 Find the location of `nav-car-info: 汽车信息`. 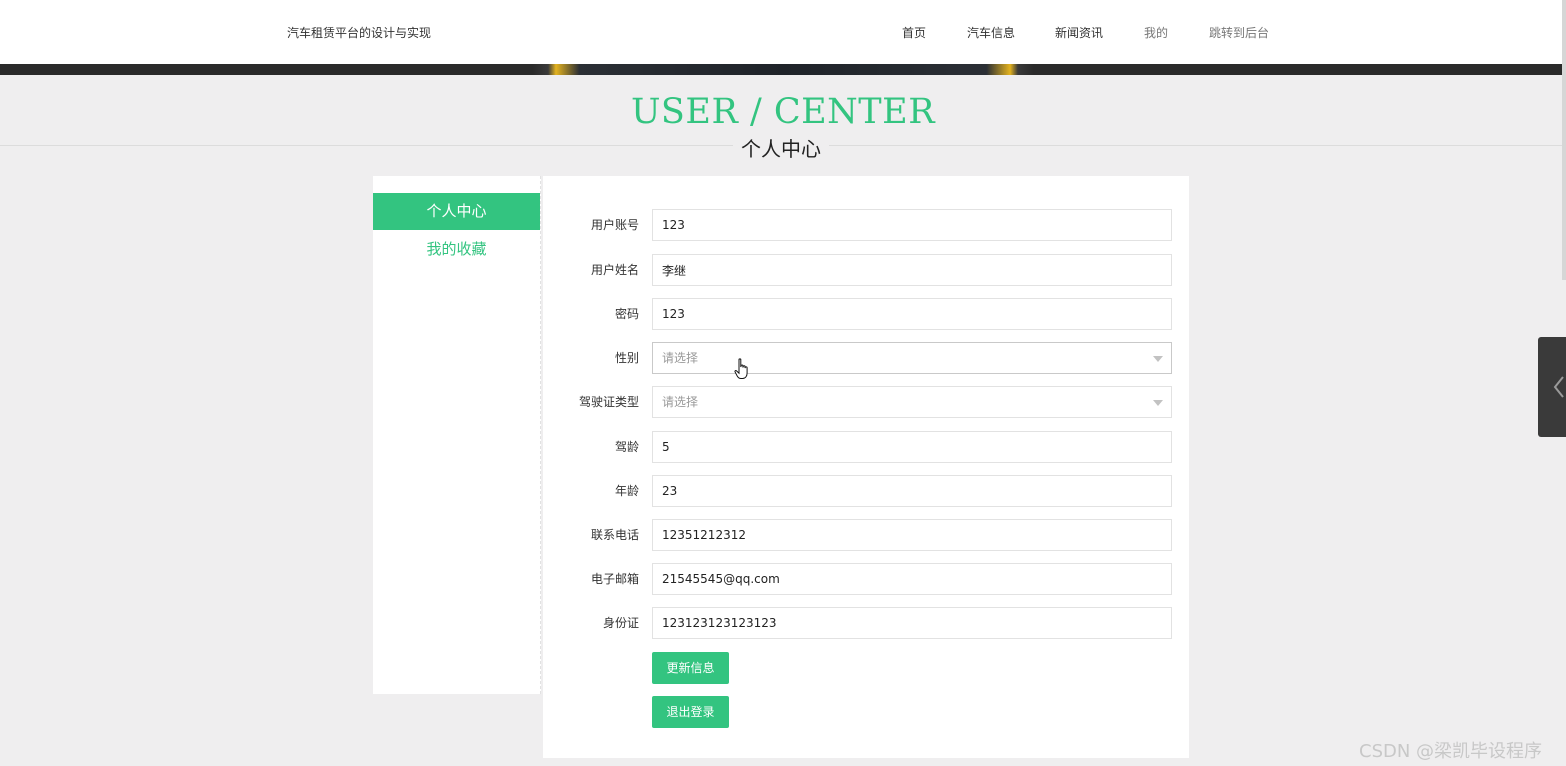

nav-car-info: 汽车信息 is located at coordinates (991, 32).